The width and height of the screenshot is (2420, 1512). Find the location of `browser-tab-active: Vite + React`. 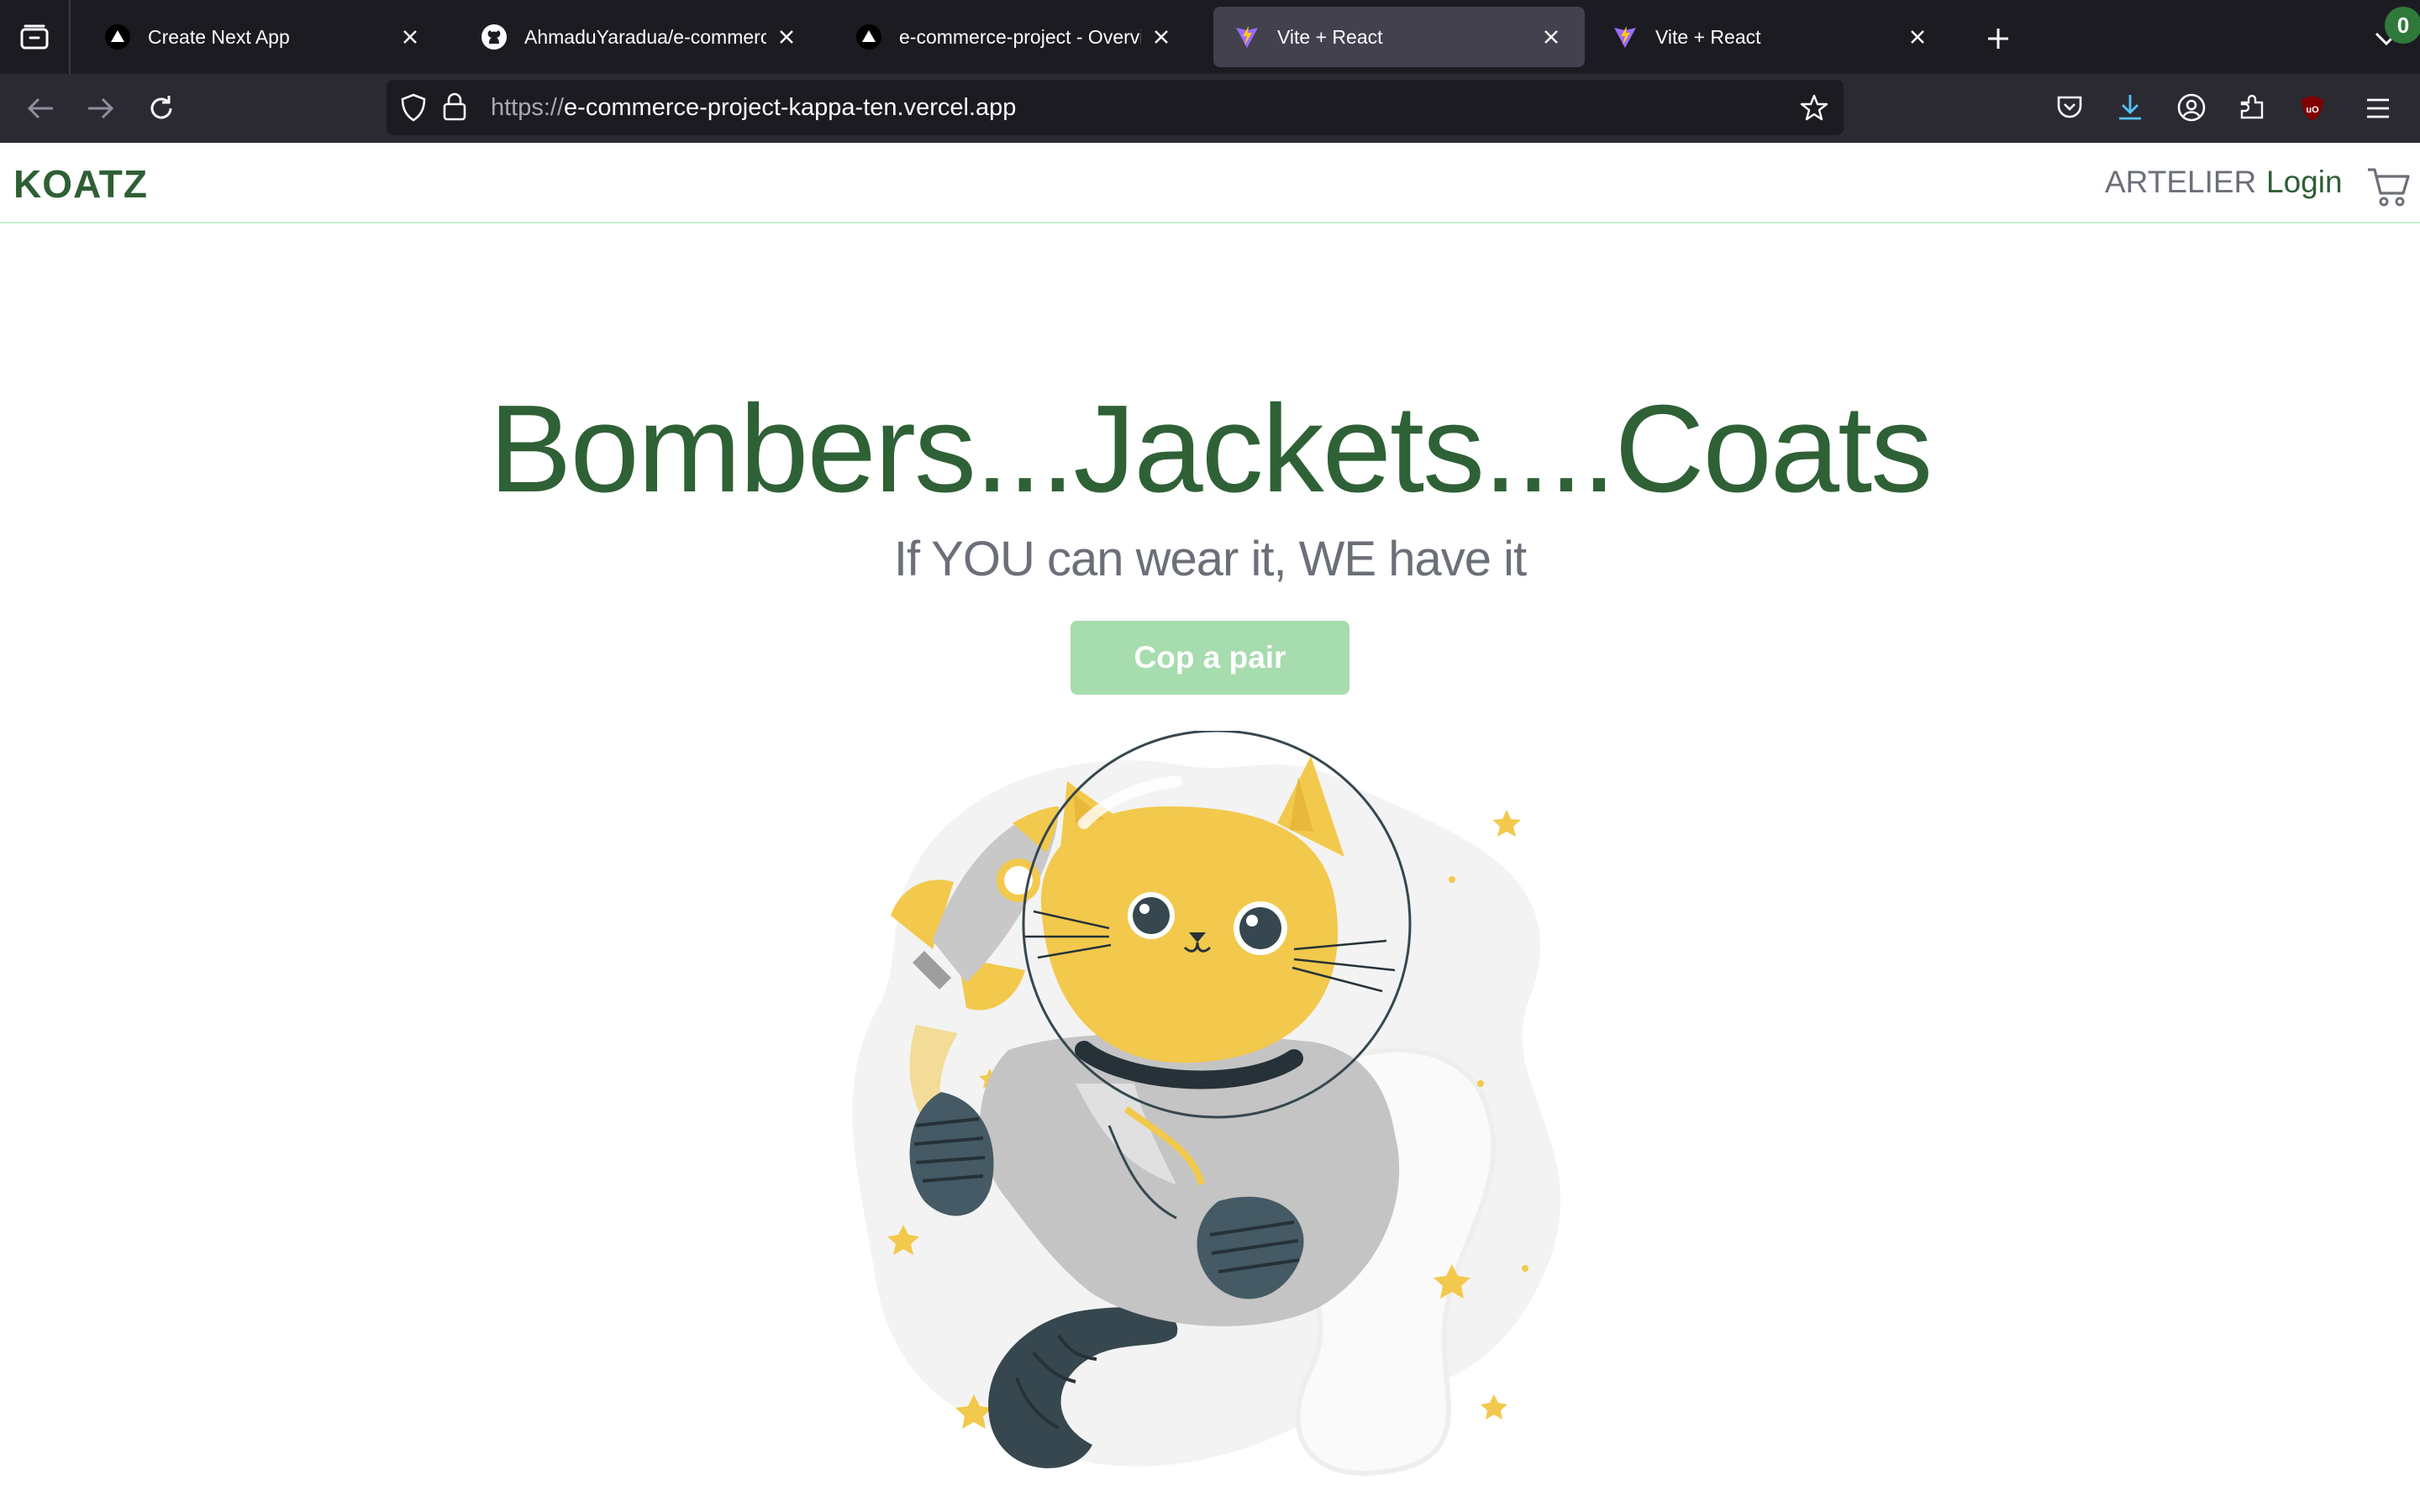

browser-tab-active: Vite + React is located at coordinates (1399, 37).